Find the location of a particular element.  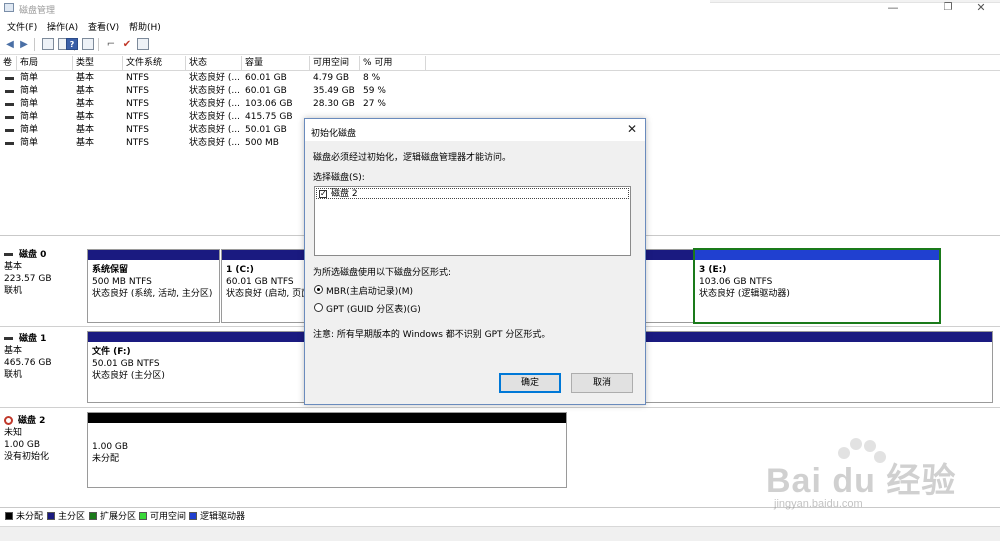

table-row: 简单 基本 NTFS 状态良好 (... 500 MB is located at coordinates (165, 143).